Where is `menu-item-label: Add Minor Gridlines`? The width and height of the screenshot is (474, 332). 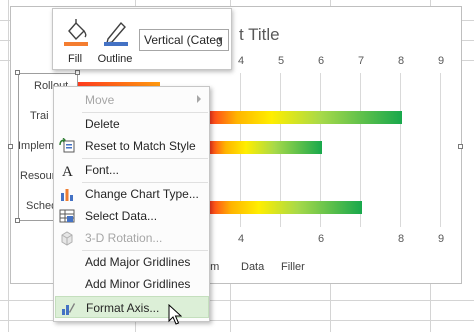
menu-item-label: Add Minor Gridlines is located at coordinates (138, 284).